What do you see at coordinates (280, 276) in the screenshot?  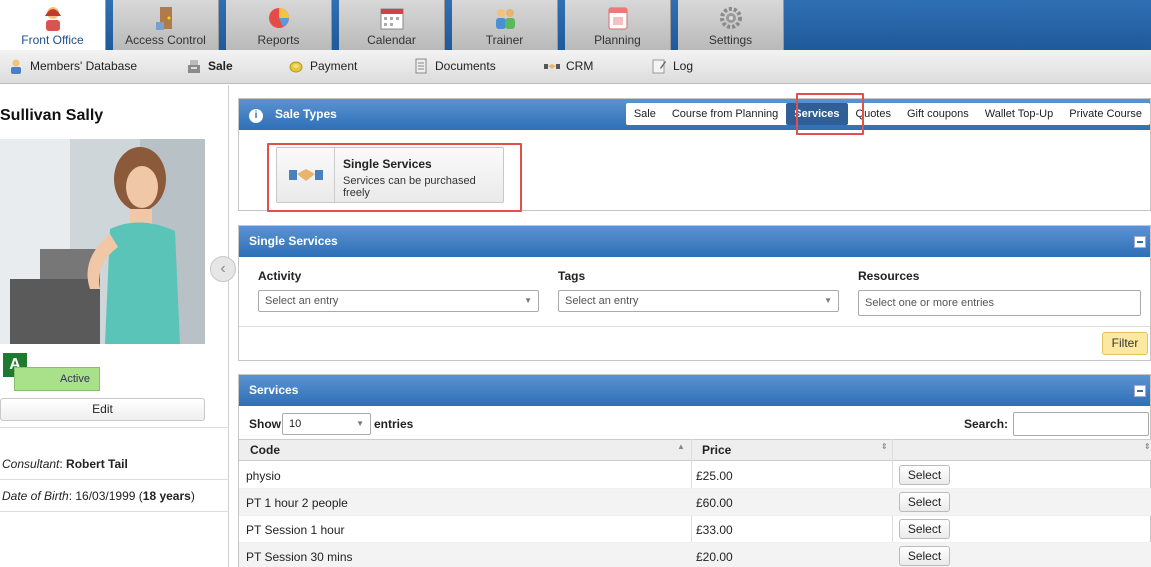 I see `activity-label: Activity` at bounding box center [280, 276].